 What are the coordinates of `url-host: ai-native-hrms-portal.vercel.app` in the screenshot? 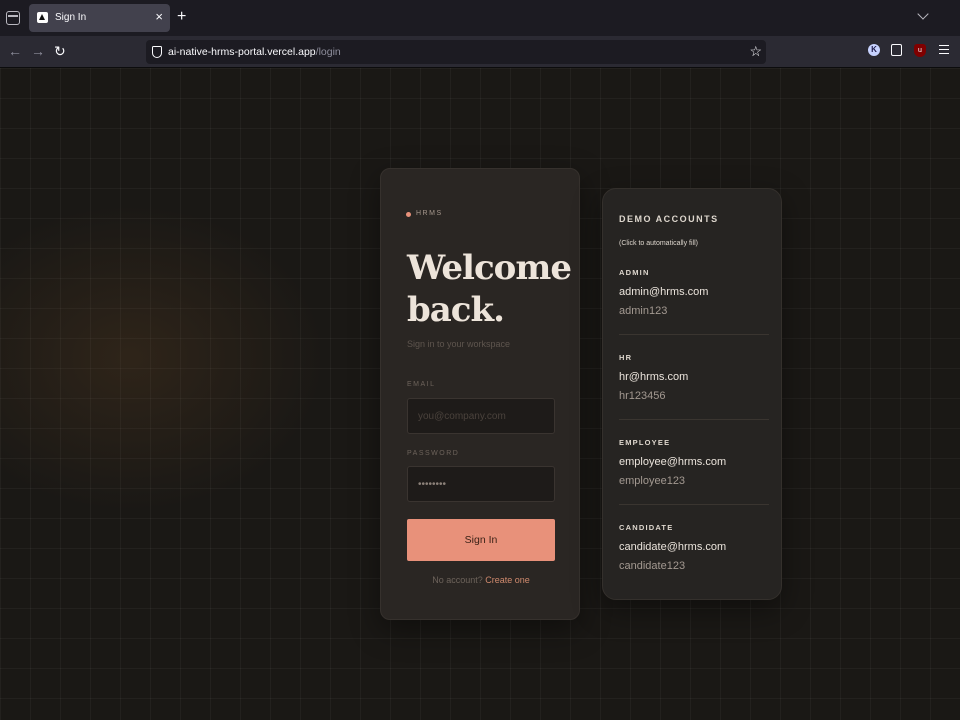 It's located at (242, 52).